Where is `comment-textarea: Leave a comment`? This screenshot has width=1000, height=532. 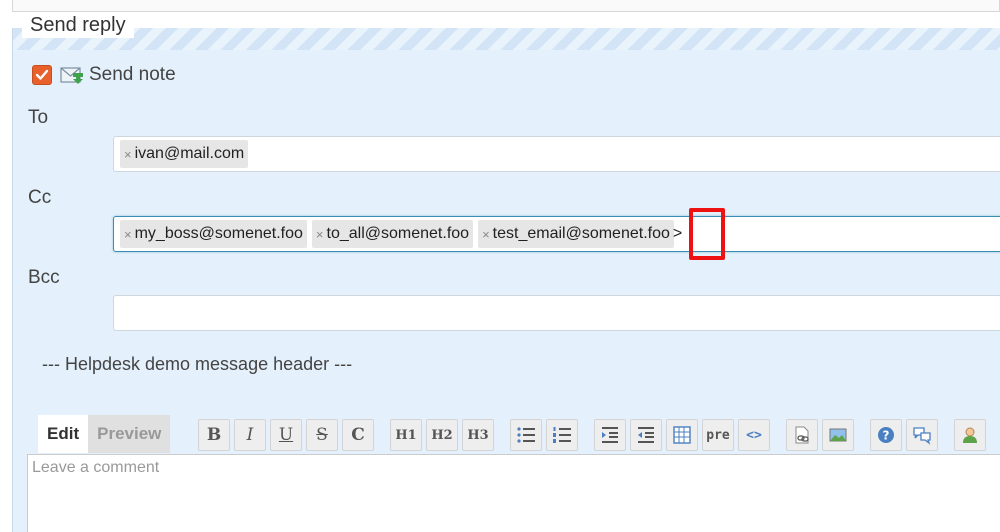
comment-textarea: Leave a comment is located at coordinates (513, 493).